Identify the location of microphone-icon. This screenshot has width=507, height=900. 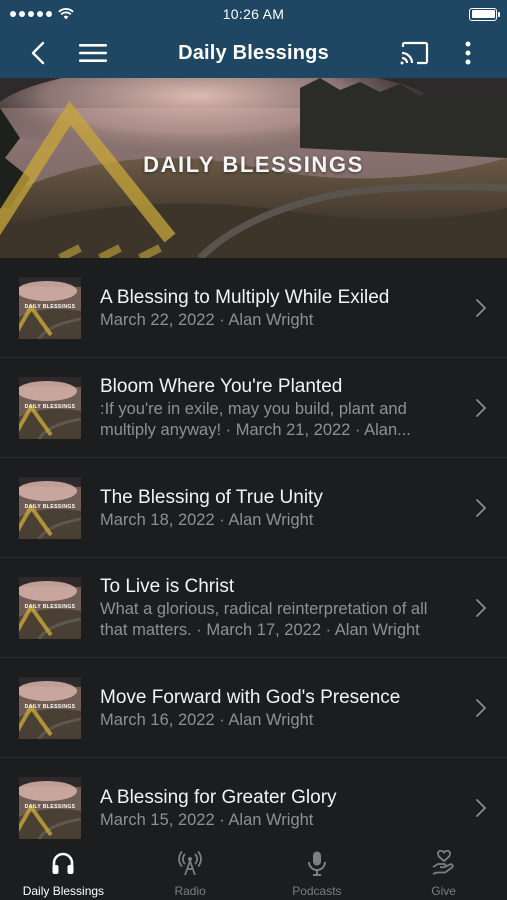
(317, 863).